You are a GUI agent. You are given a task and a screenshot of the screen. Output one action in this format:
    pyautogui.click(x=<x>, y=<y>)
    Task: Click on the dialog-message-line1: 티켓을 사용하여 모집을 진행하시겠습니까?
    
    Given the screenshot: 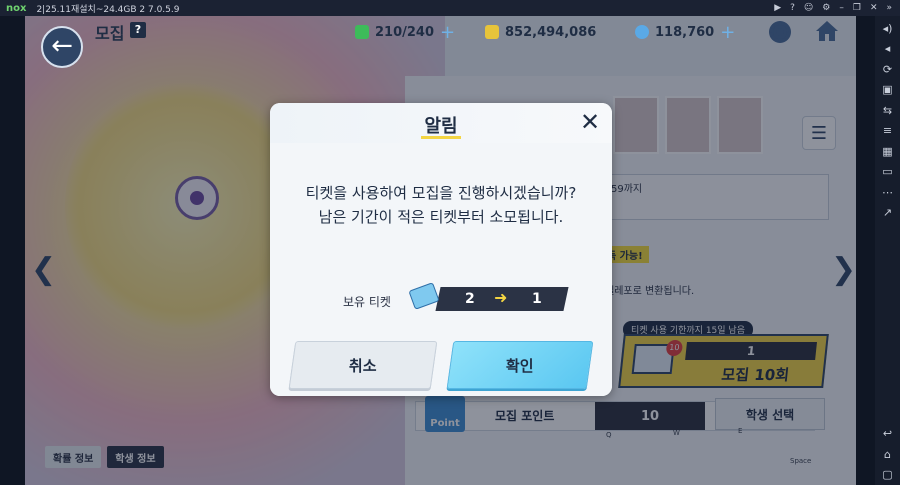 What is the action you would take?
    pyautogui.click(x=441, y=193)
    